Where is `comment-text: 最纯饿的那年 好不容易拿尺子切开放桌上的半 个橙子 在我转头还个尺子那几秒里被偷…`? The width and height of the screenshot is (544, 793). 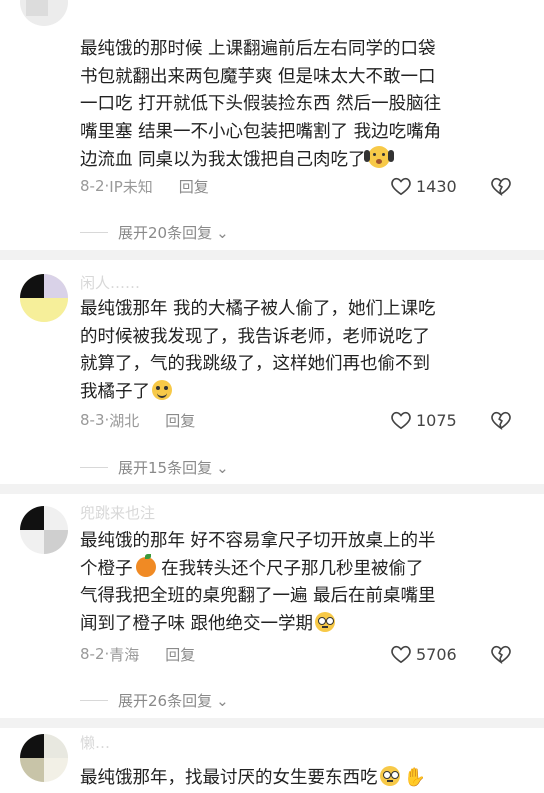
comment-text: 最纯饿的那年 好不容易拿尺子切开放桌上的半 个橙子 在我转头还个尺子那几秒里被偷… is located at coordinates (258, 582).